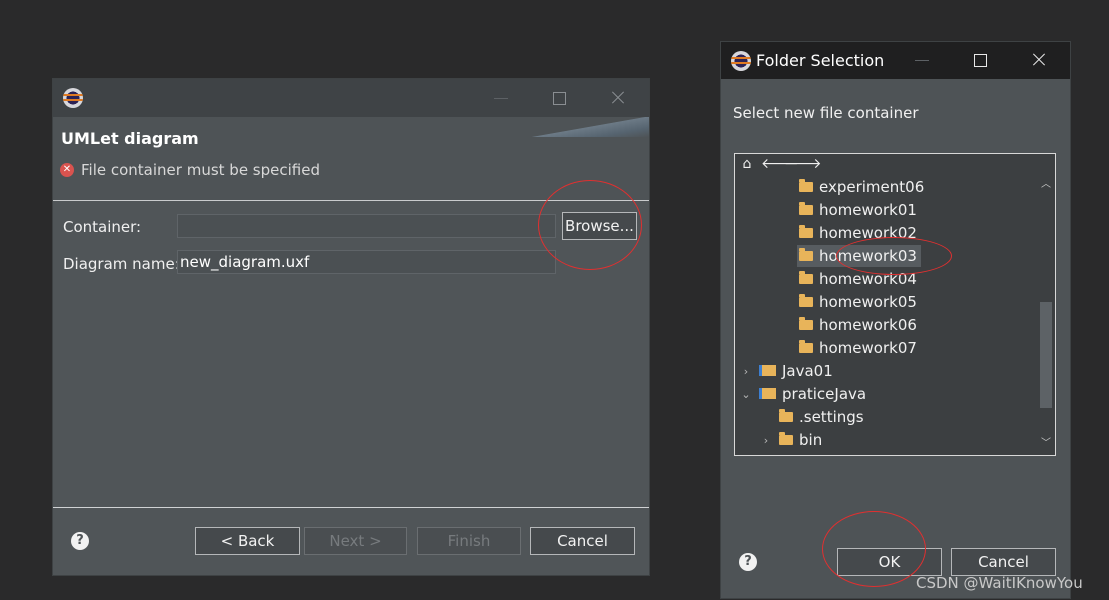 Image resolution: width=1109 pixels, height=600 pixels. Describe the element at coordinates (800, 440) in the screenshot. I see `tree-item: bin` at that location.